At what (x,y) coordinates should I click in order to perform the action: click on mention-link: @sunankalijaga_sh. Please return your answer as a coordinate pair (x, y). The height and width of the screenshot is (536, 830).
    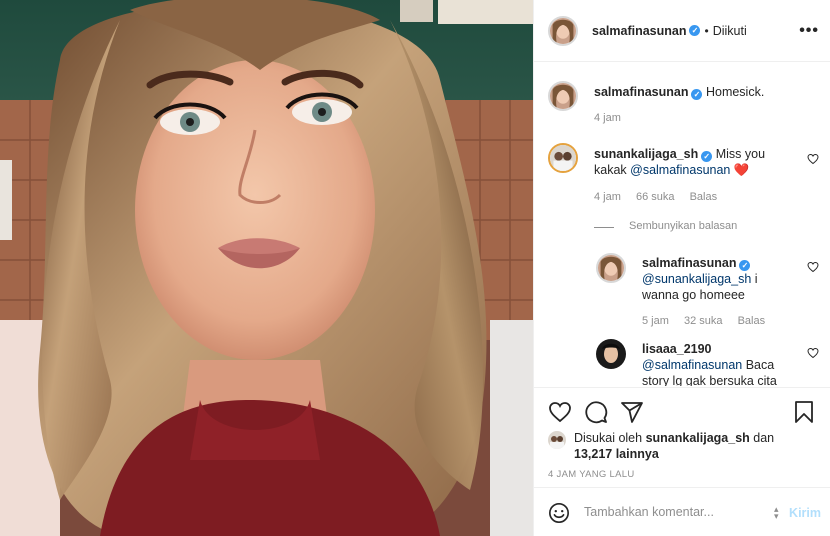
    Looking at the image, I should click on (696, 279).